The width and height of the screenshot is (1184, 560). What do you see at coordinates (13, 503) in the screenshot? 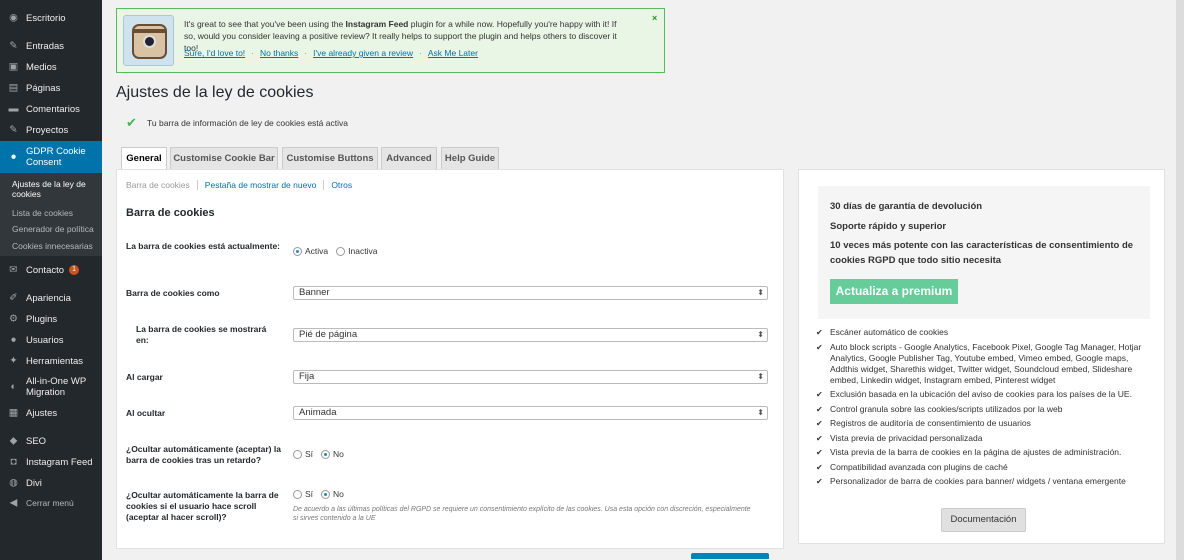
I see `collapse-icon: ◀` at bounding box center [13, 503].